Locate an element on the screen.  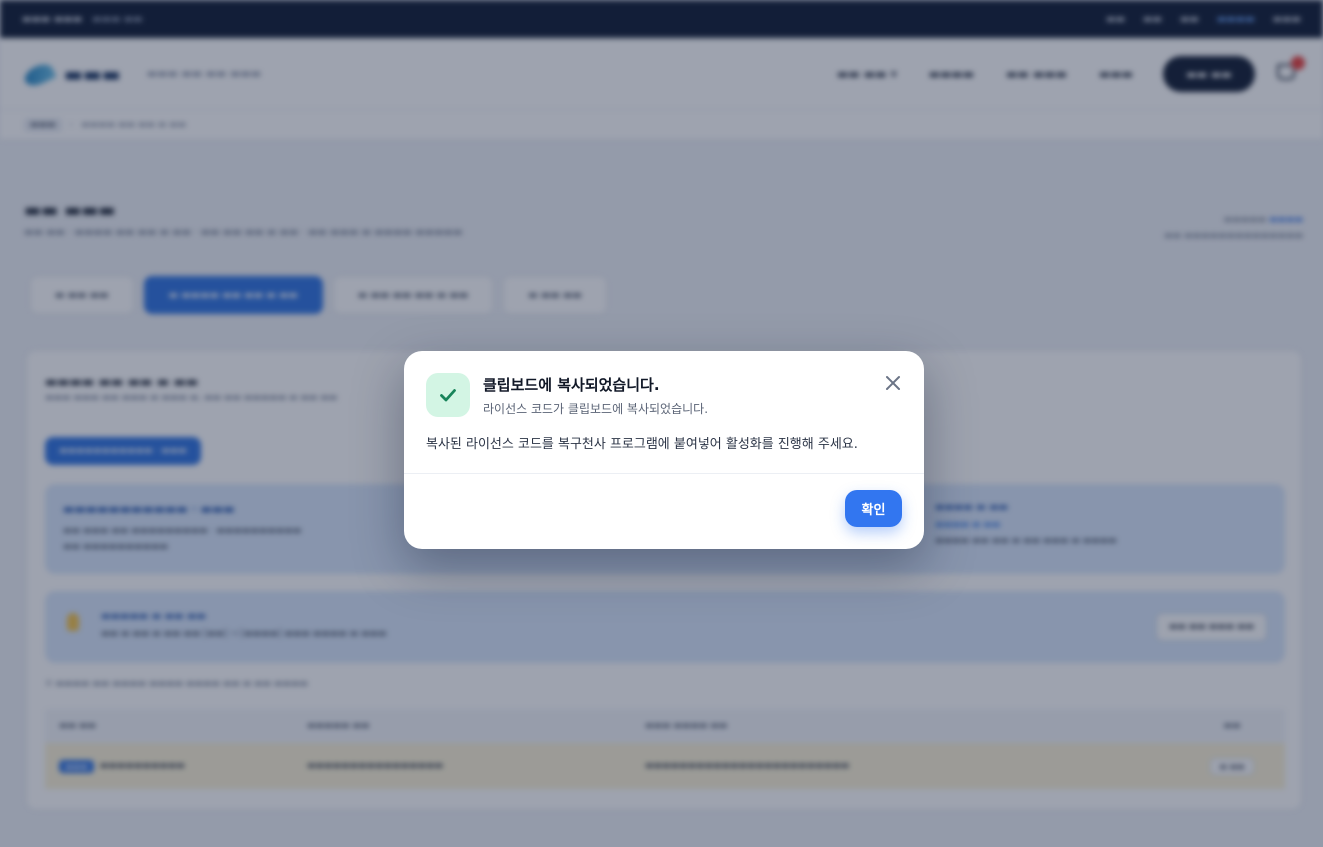
close-icon is located at coordinates (893, 383).